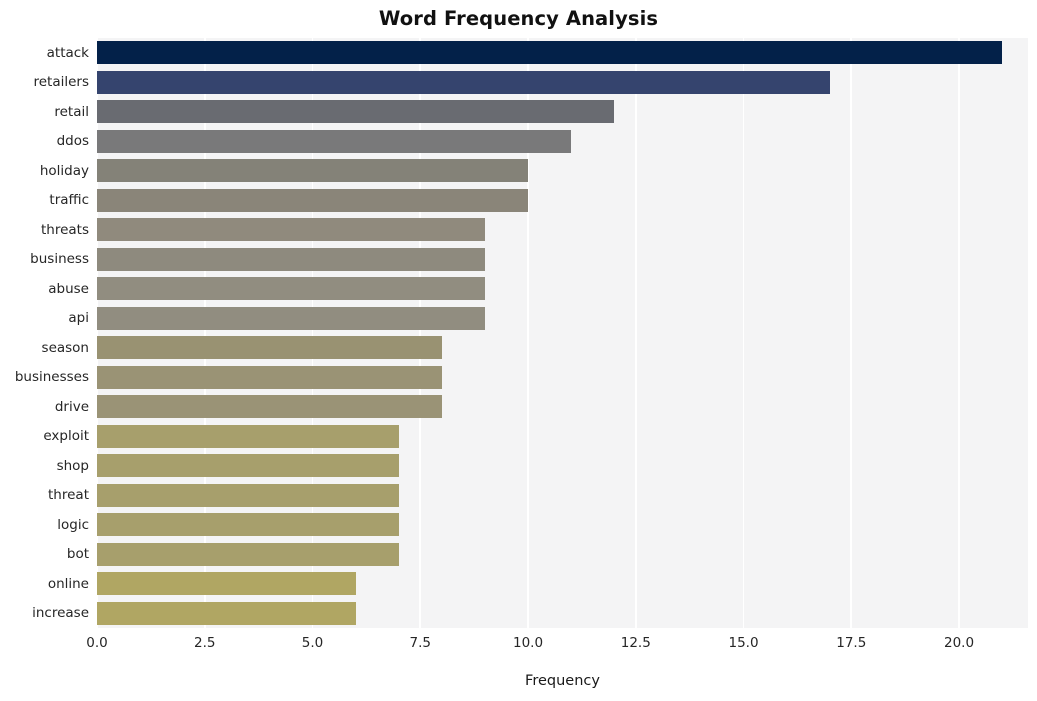 This screenshot has width=1037, height=701. What do you see at coordinates (73, 524) in the screenshot?
I see `y-tick-label-logic: logic` at bounding box center [73, 524].